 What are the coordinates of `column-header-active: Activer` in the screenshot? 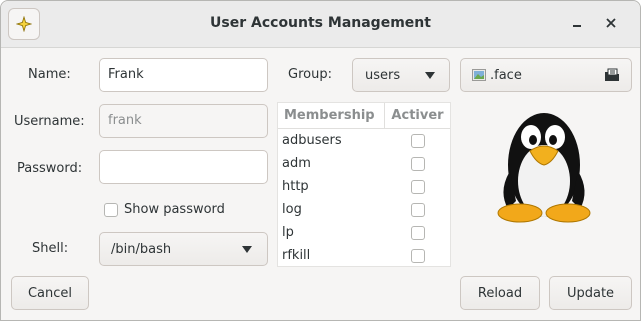 It's located at (417, 115).